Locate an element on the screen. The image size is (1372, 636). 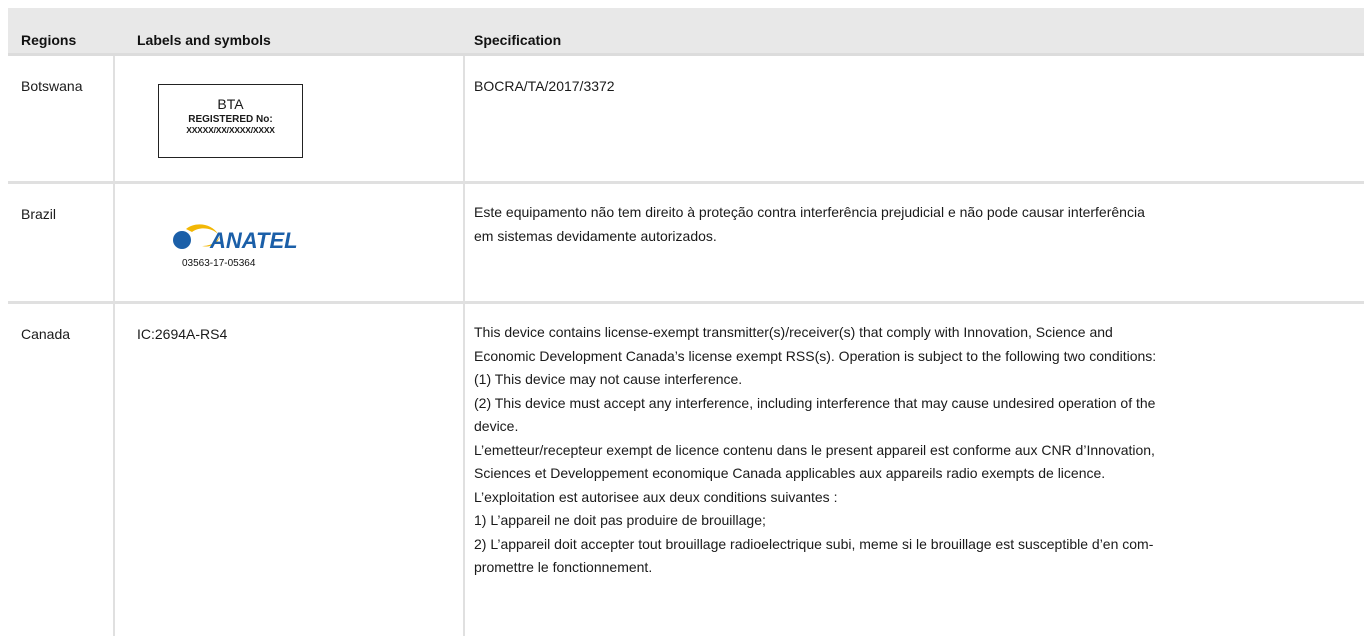
spec-line: em sistemas devidamente autorizados. is located at coordinates (595, 235).